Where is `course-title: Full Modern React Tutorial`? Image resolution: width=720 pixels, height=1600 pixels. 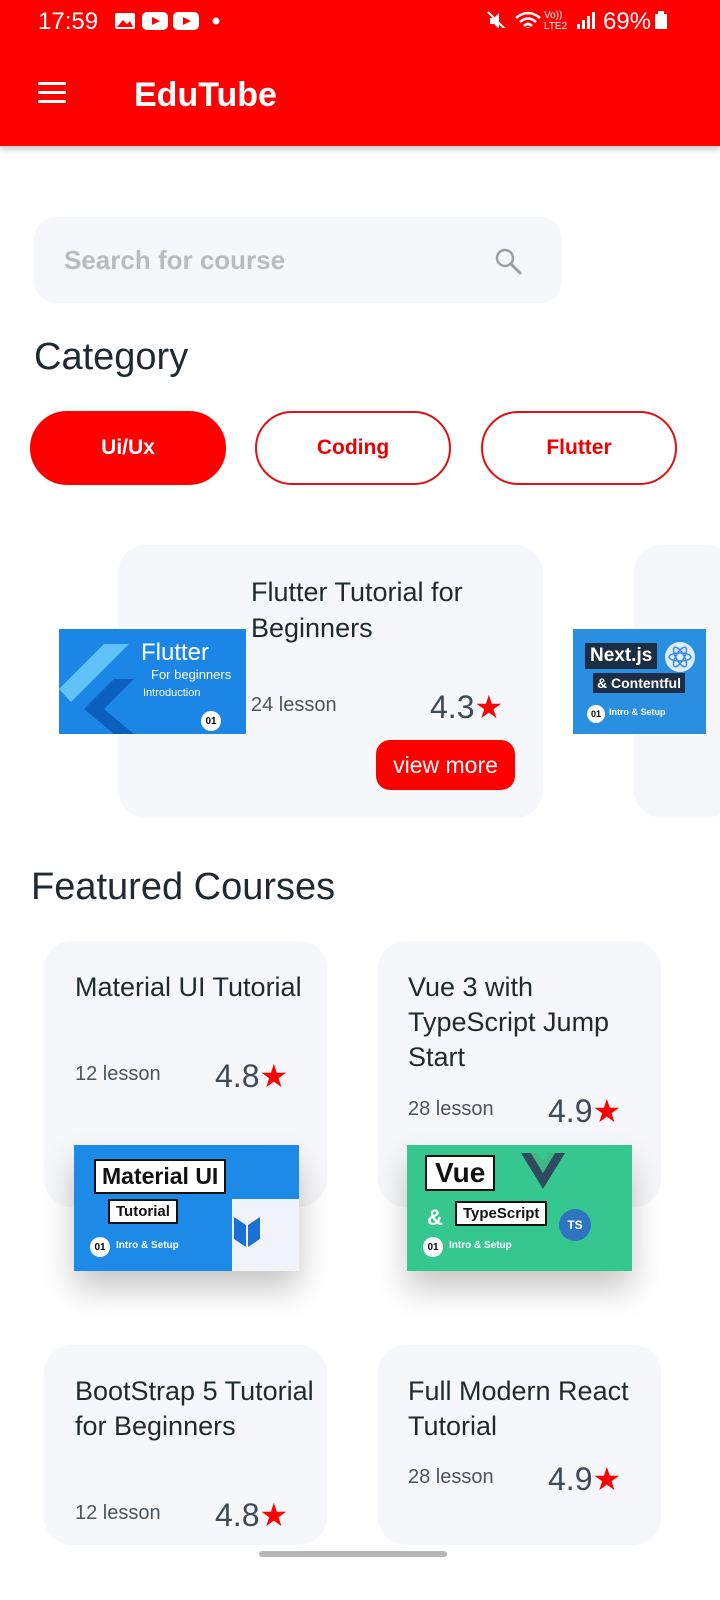 course-title: Full Modern React Tutorial is located at coordinates (518, 1408).